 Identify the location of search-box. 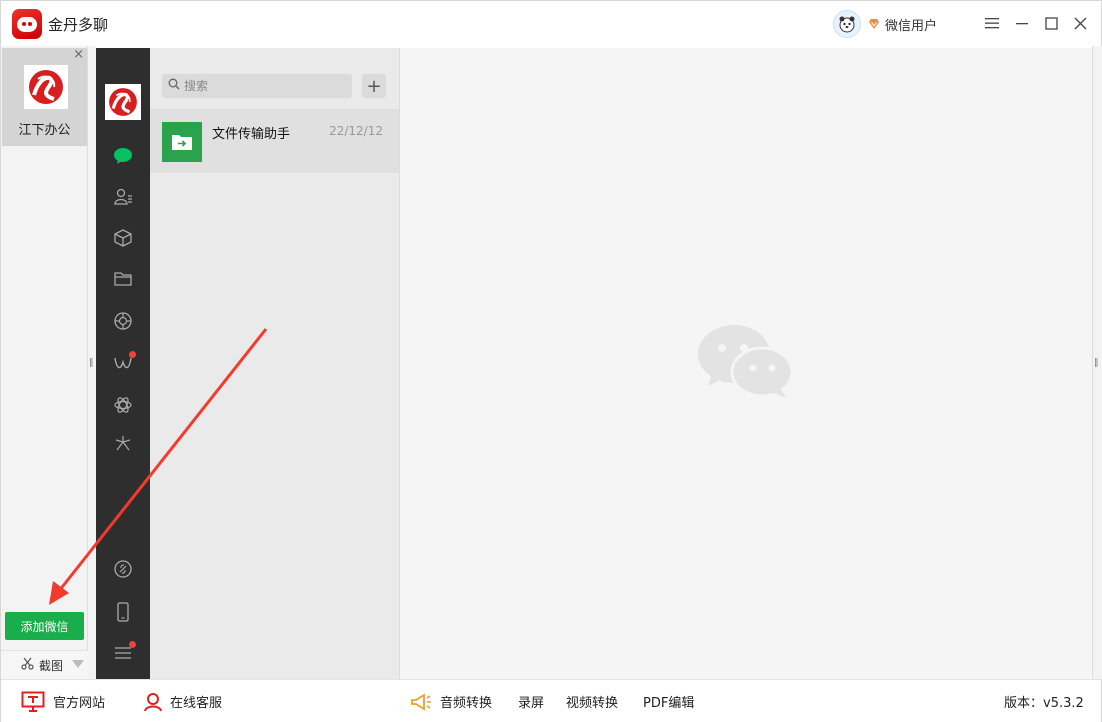
(257, 86).